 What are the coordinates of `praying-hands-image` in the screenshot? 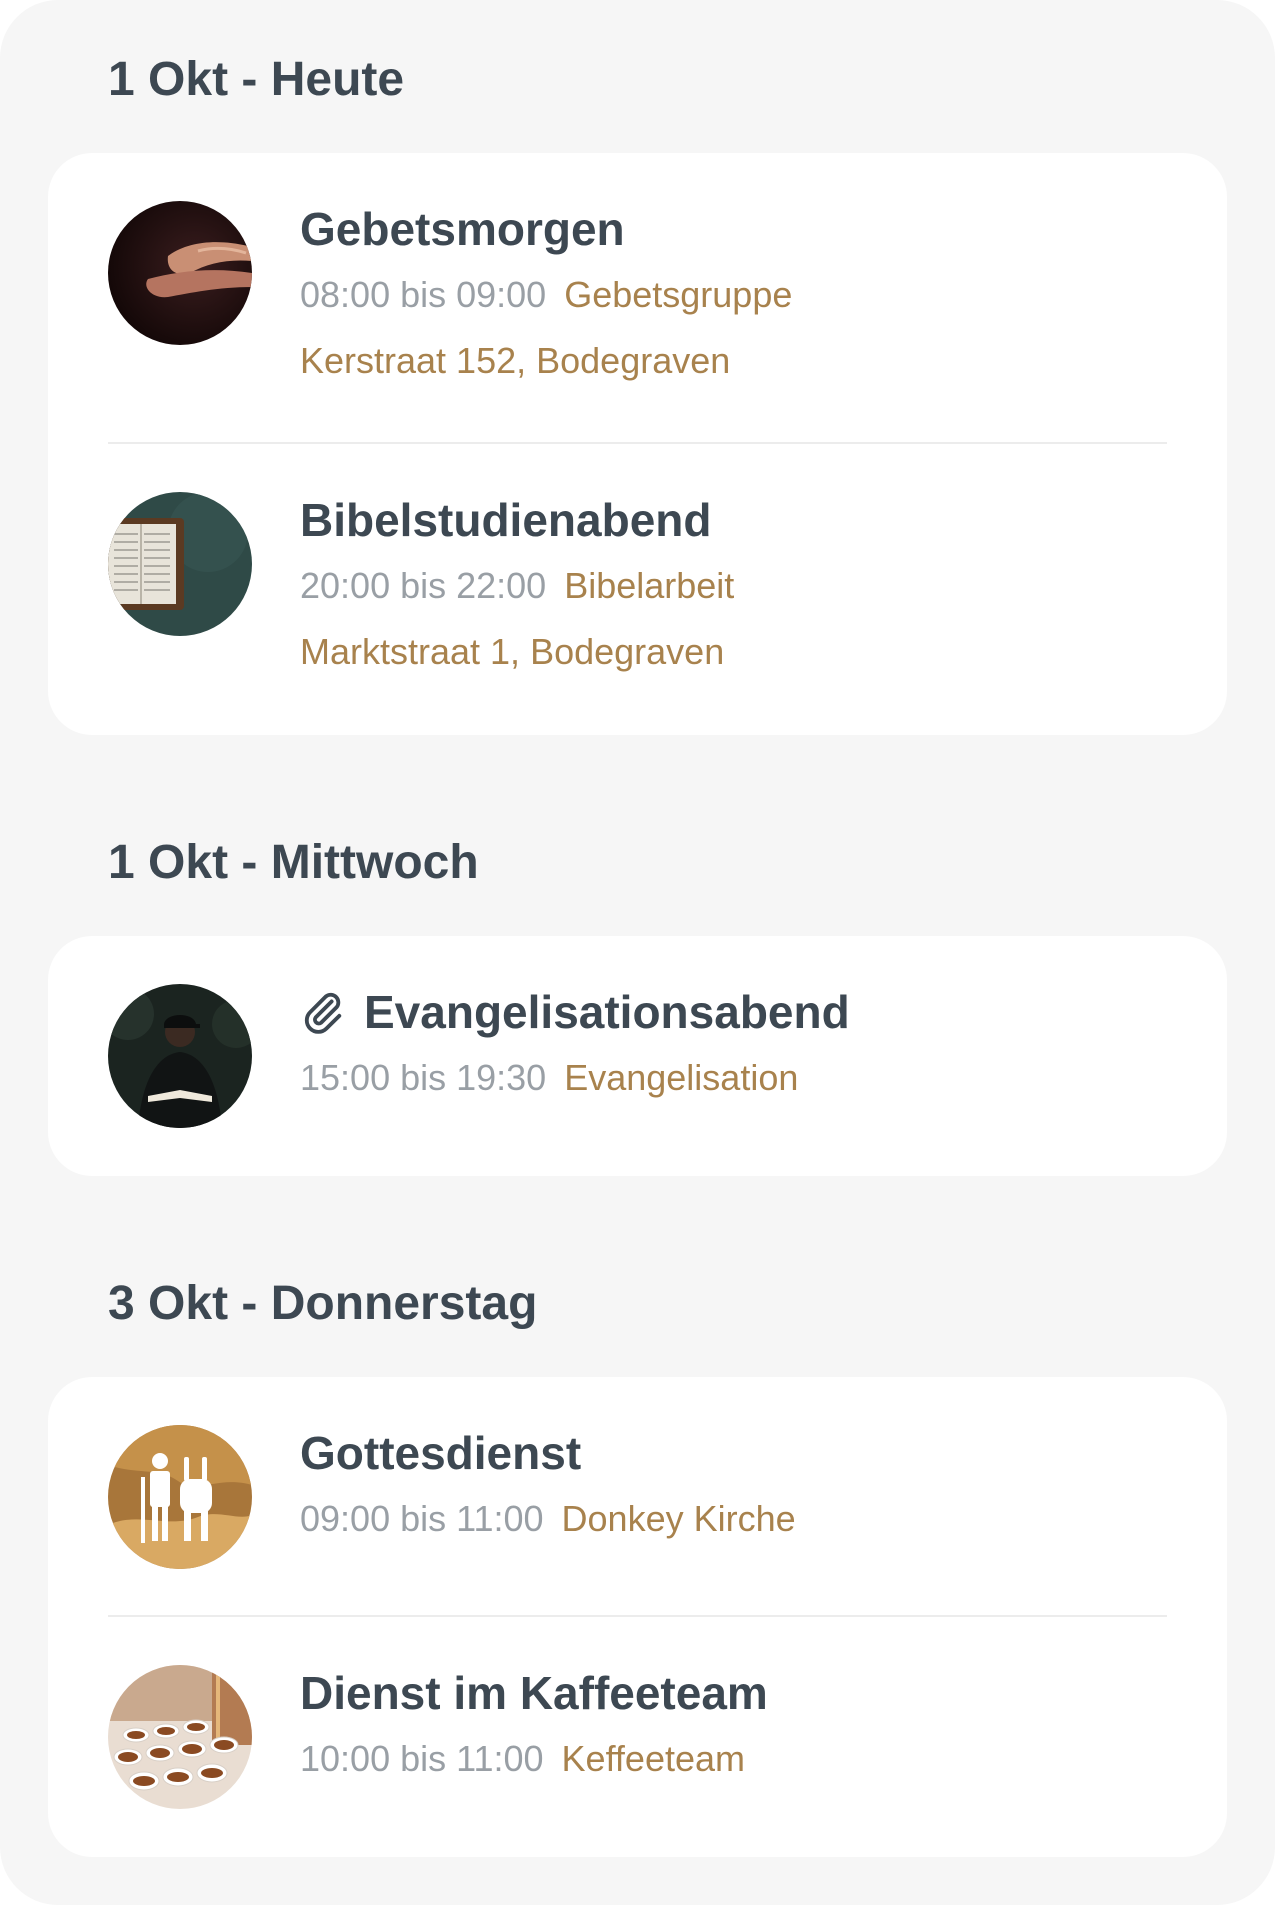 It's located at (180, 273).